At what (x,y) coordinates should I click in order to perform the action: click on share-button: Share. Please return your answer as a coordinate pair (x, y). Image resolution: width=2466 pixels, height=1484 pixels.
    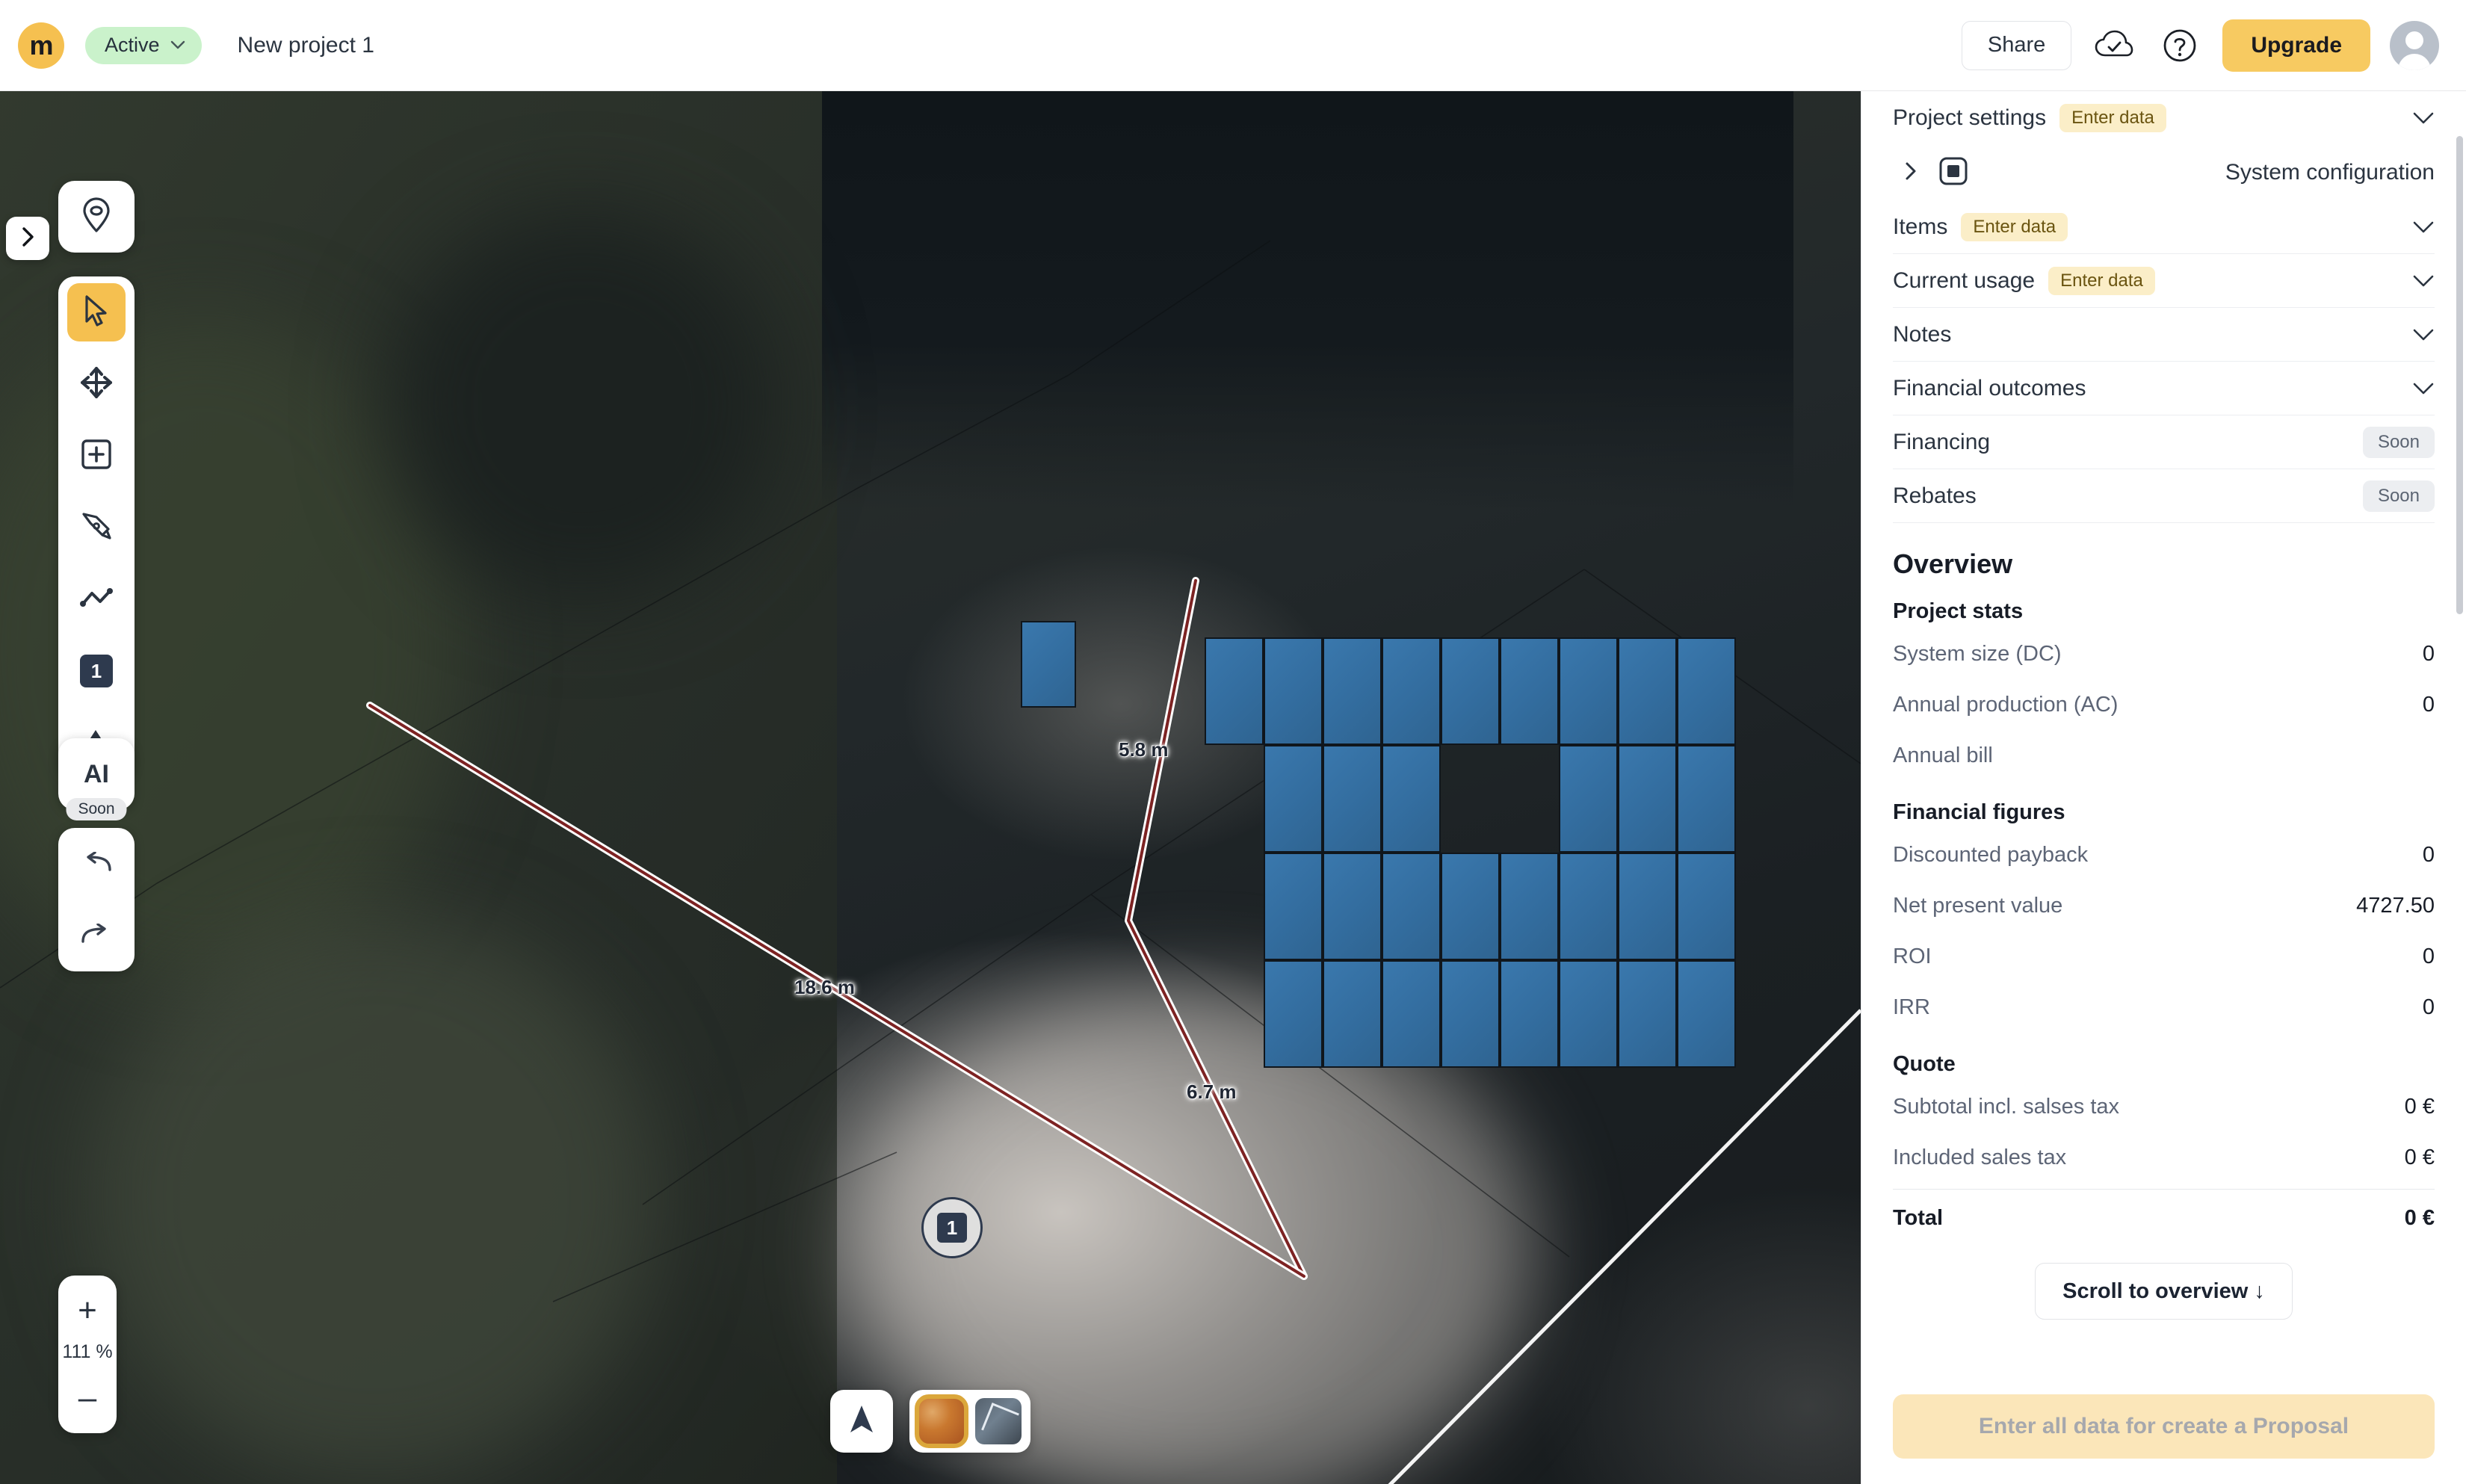
    Looking at the image, I should click on (2016, 45).